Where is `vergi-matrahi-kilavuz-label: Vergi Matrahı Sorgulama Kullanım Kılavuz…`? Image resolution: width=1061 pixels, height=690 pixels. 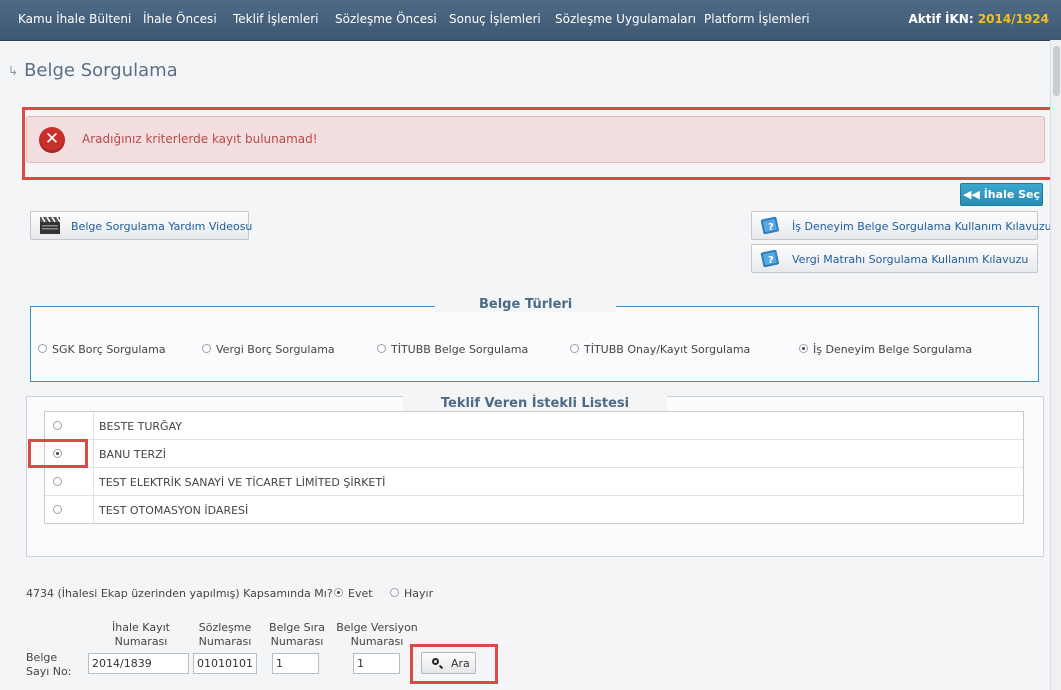 vergi-matrahi-kilavuz-label: Vergi Matrahı Sorgulama Kullanım Kılavuz… is located at coordinates (910, 259).